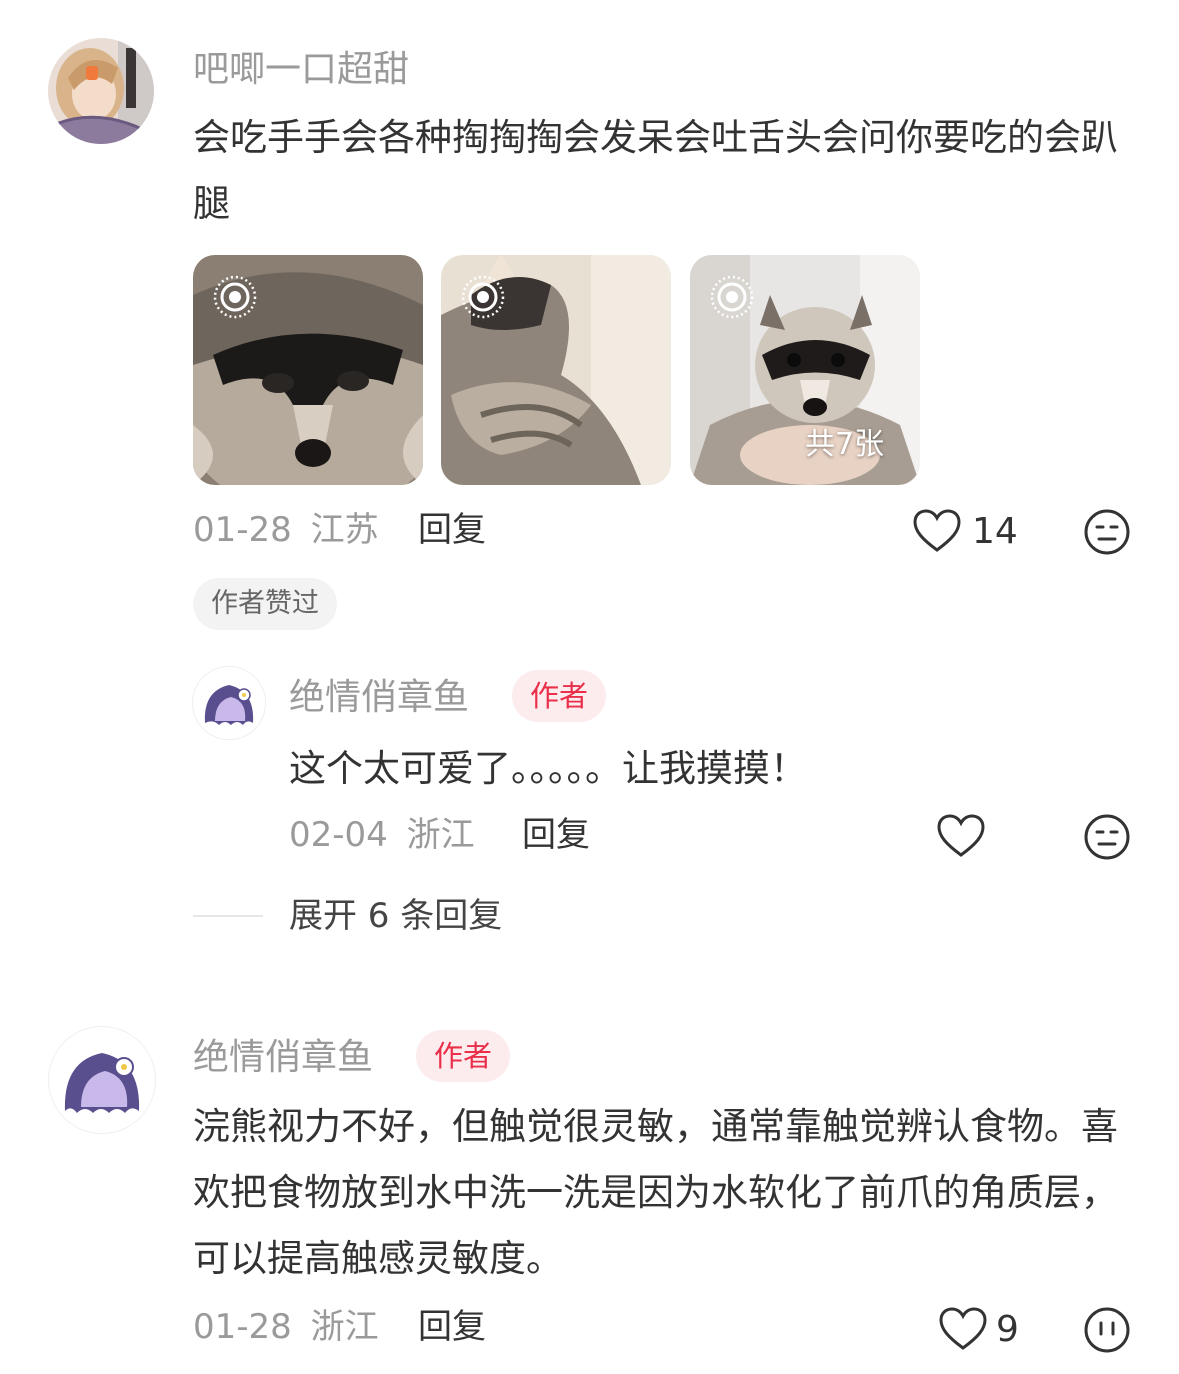  Describe the element at coordinates (395, 916) in the screenshot. I see `expand-replies-button: 展开 6 条回复` at that location.